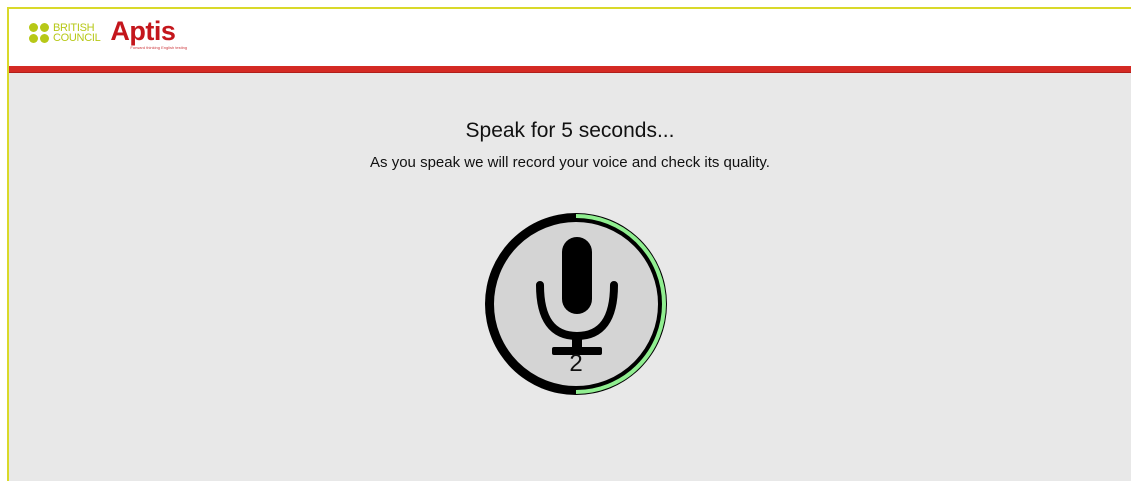 This screenshot has height=481, width=1131. Describe the element at coordinates (143, 31) in the screenshot. I see `aptis-wordmark: Aptis` at that location.